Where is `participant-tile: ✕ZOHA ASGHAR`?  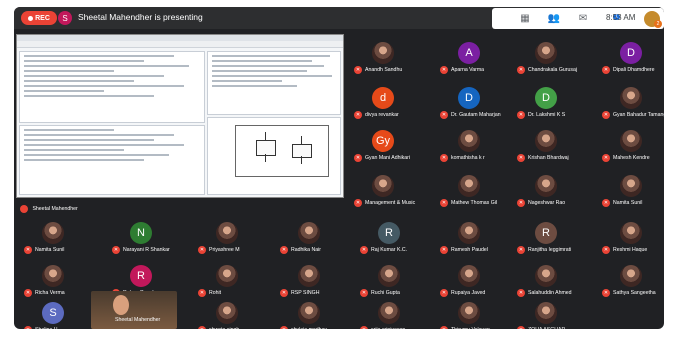
participant-tile: ✕ZOHA ASGHAR is located at coordinates (587, 315).